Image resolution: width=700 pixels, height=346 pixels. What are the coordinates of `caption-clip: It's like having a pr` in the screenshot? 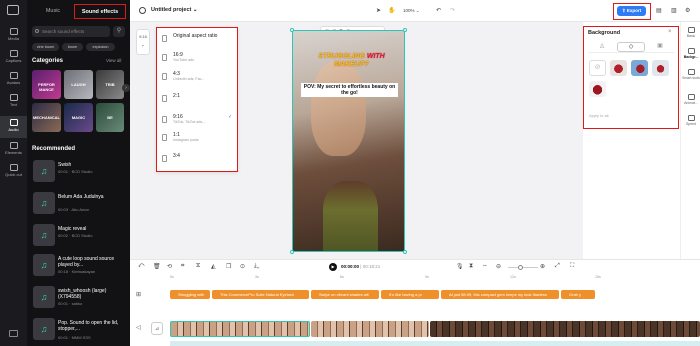 It's located at (410, 294).